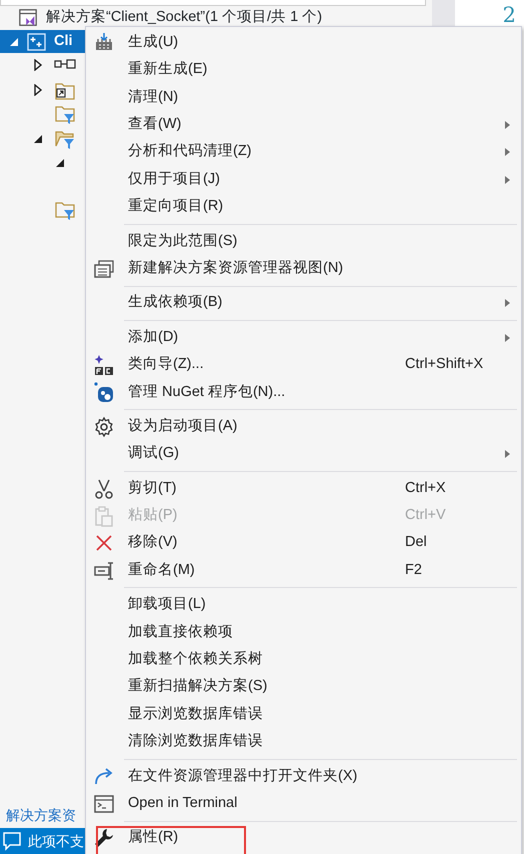  Describe the element at coordinates (509, 15) in the screenshot. I see `line-number: 2` at that location.